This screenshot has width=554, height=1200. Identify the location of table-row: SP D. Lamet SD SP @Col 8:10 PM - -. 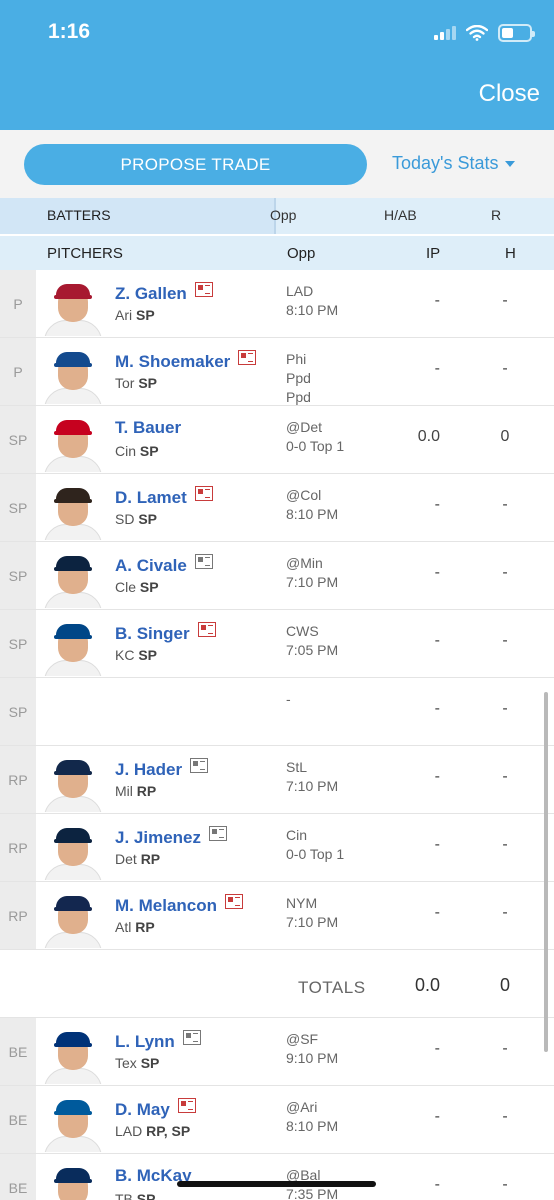
(277, 508).